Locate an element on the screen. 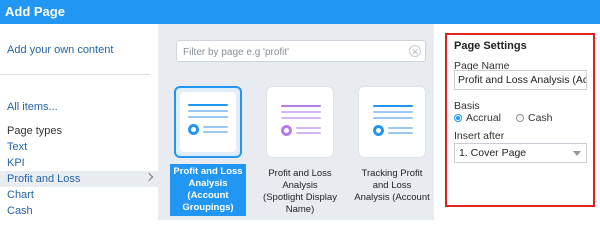 This screenshot has height=240, width=600. sidebar-item-chart: Chart is located at coordinates (79, 195).